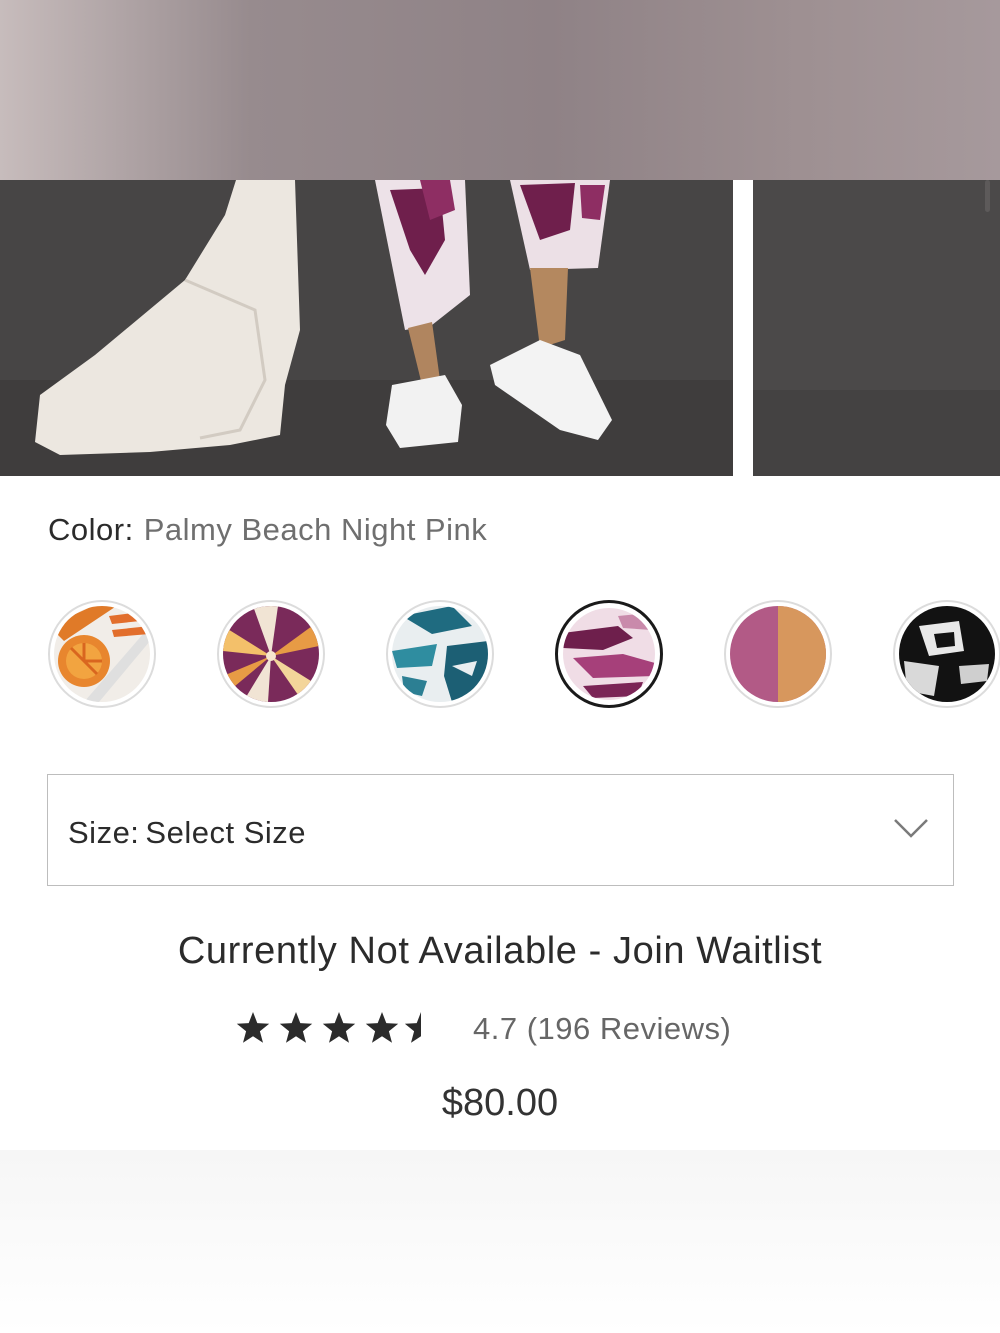 The image size is (1000, 1333). I want to click on star-rating-icon, so click(328, 1027).